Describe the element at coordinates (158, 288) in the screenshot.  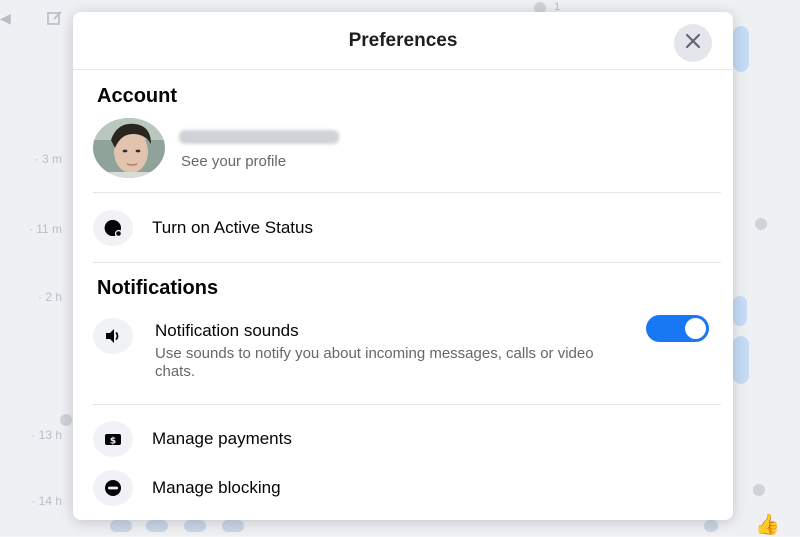
I see `notifications-section-title: Notifications` at that location.